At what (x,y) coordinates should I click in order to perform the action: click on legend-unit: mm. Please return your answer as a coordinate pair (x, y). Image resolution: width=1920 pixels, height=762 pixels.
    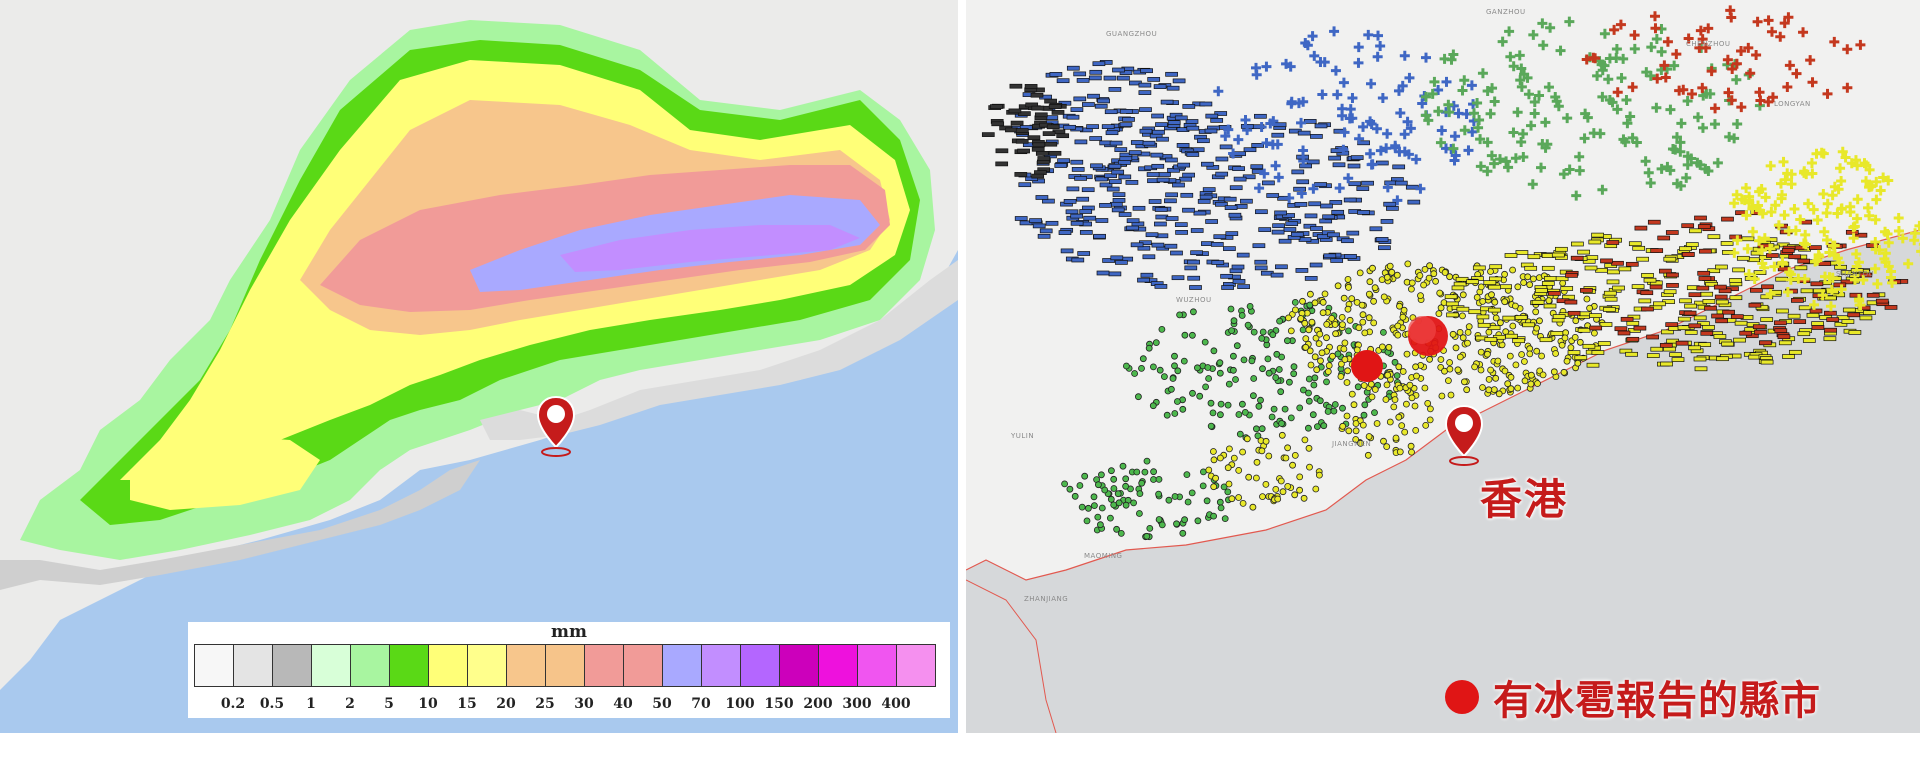
    Looking at the image, I should click on (569, 632).